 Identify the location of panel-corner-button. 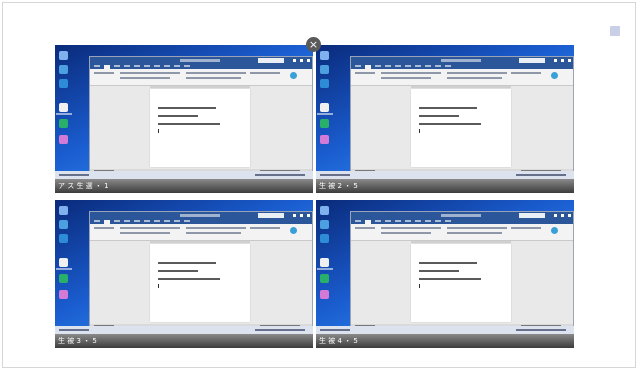
(615, 31).